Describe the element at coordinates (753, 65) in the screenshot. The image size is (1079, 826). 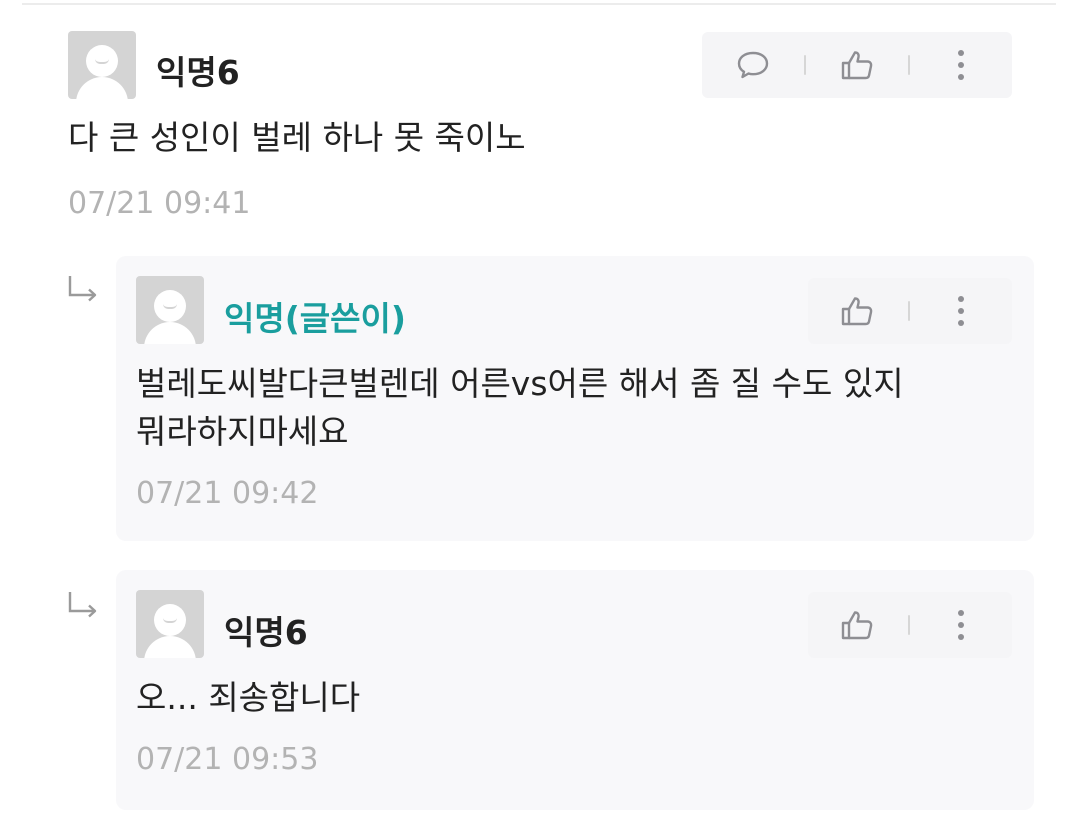
I see `reply-icon` at that location.